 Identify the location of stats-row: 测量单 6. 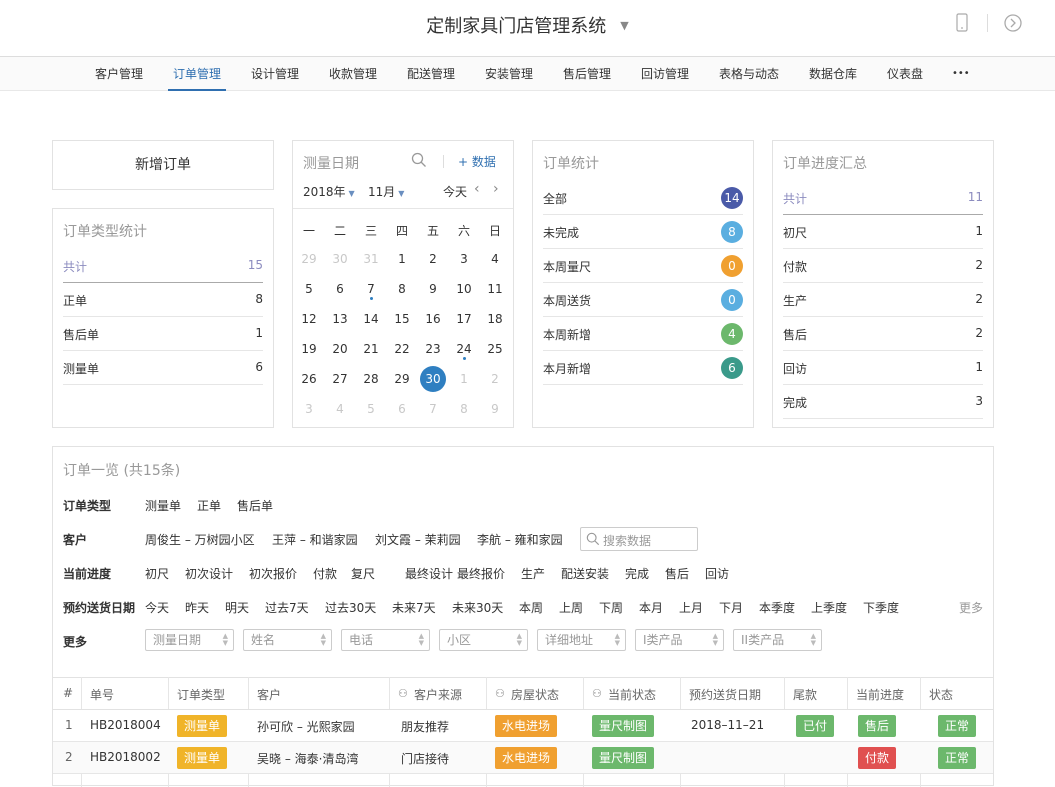
(163, 368).